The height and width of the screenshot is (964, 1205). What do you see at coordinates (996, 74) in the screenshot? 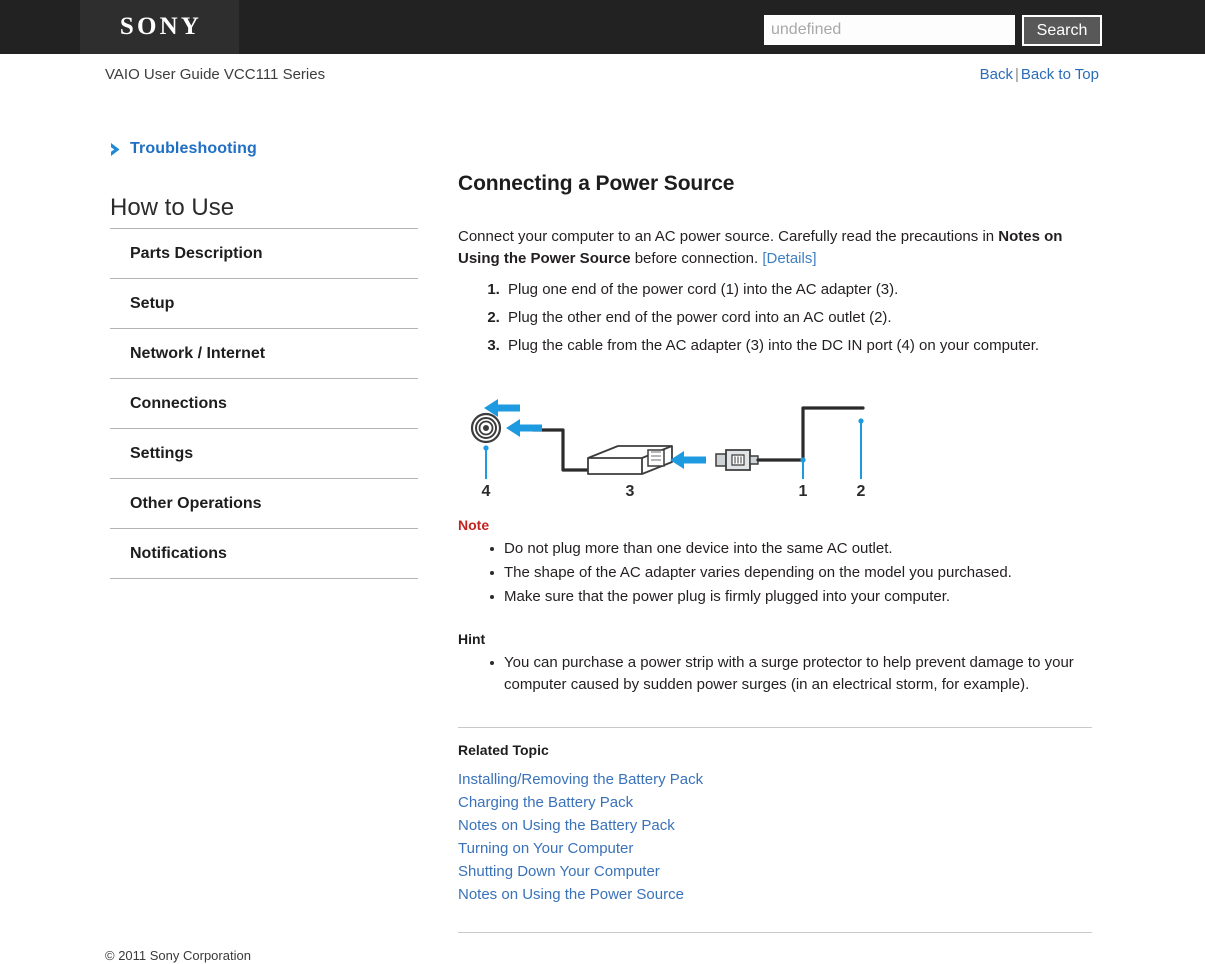
I see `back-link: Back` at bounding box center [996, 74].